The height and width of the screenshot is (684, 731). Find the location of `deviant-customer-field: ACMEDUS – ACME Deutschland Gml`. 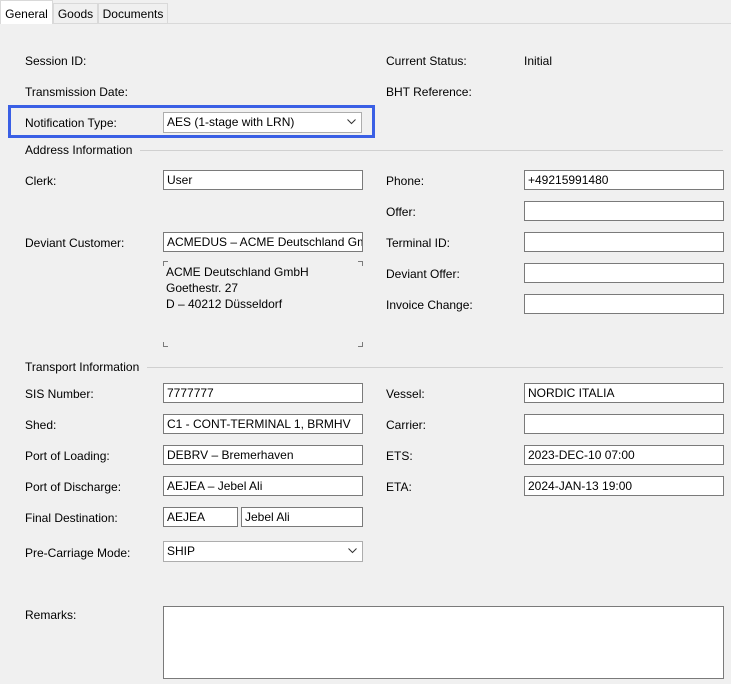

deviant-customer-field: ACMEDUS – ACME Deutschland Gml is located at coordinates (263, 242).